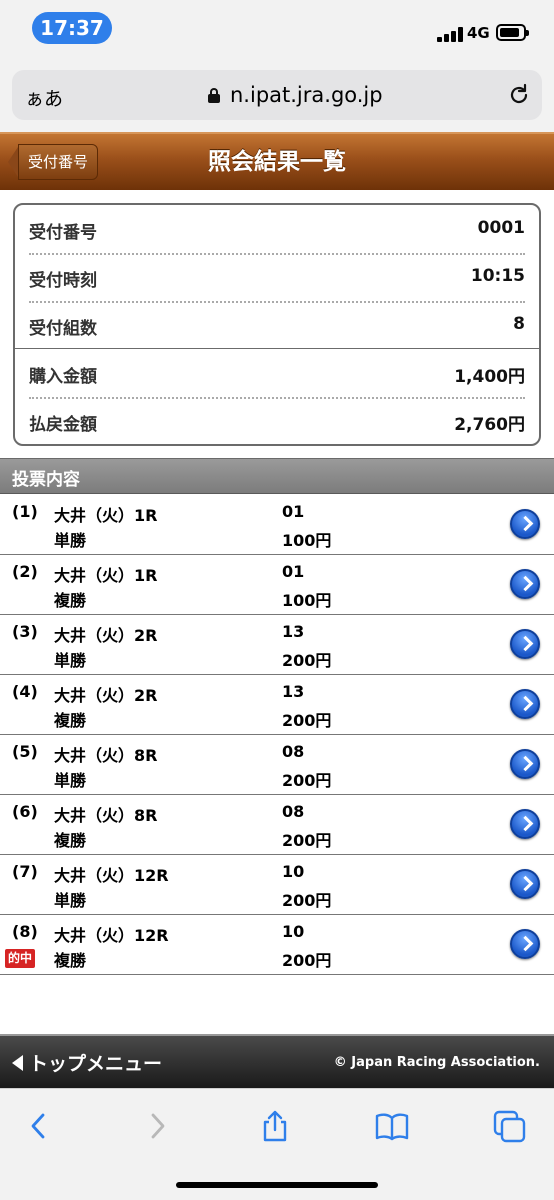  I want to click on top-menu-label: トップメニュー, so click(96, 1064).